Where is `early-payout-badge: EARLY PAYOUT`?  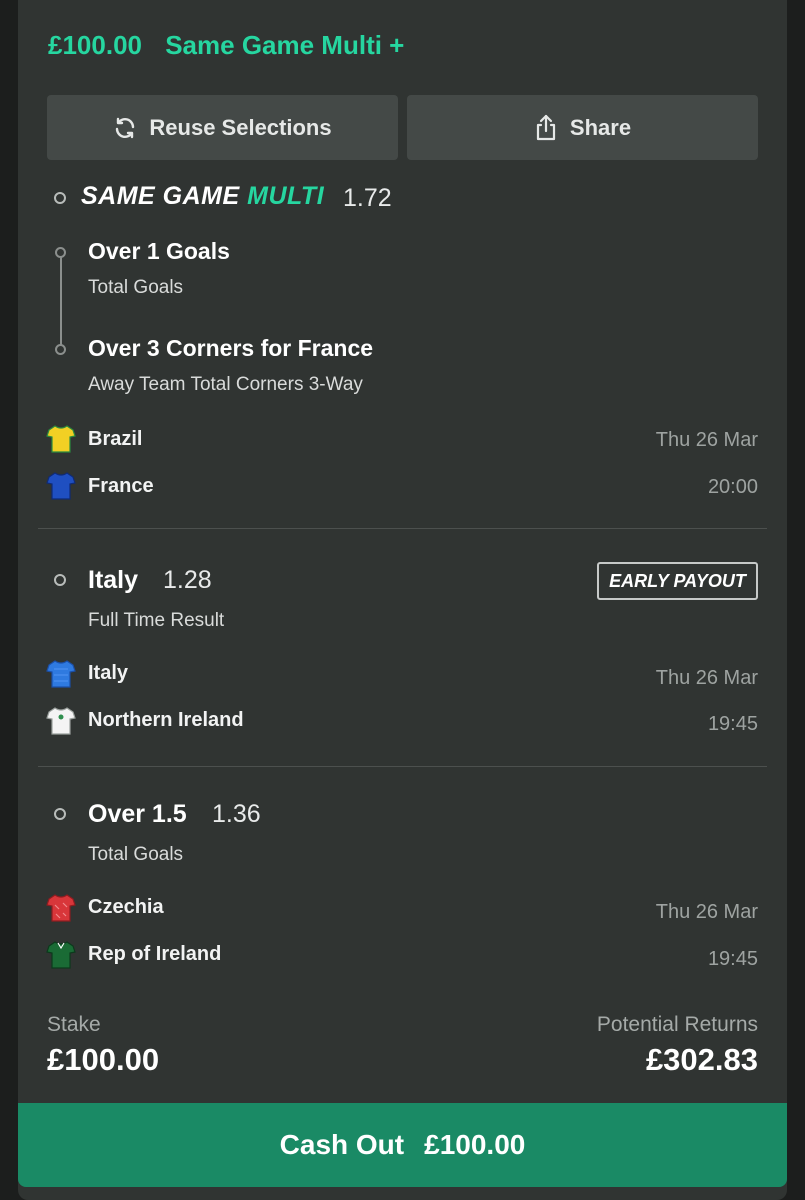 early-payout-badge: EARLY PAYOUT is located at coordinates (677, 581).